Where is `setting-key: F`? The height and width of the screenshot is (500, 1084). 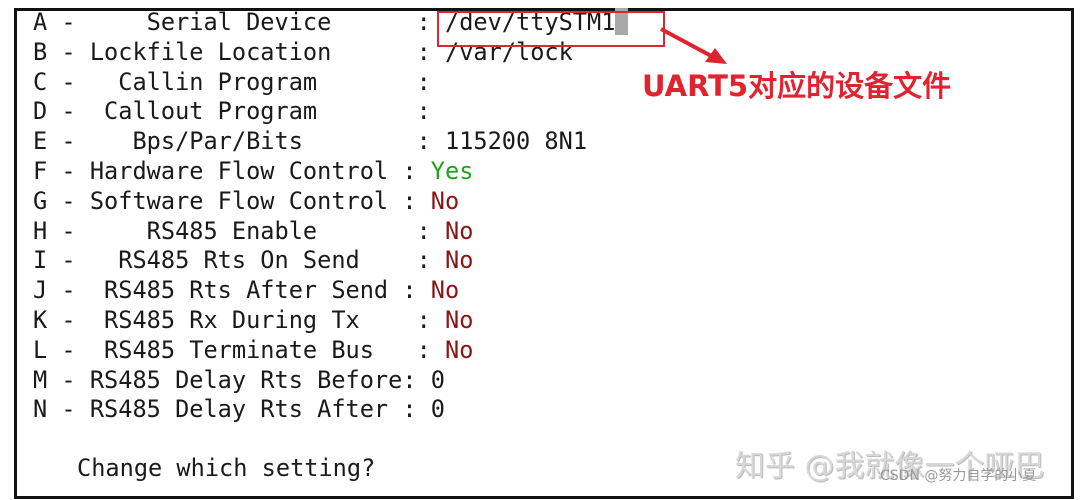 setting-key: F is located at coordinates (40, 170).